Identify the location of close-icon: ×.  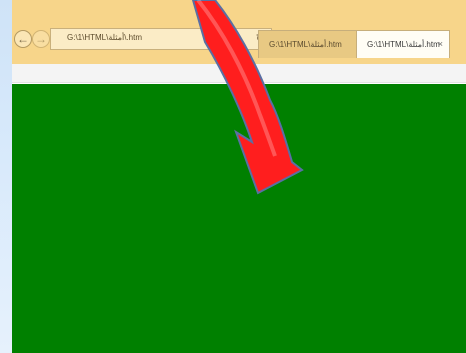
(440, 44).